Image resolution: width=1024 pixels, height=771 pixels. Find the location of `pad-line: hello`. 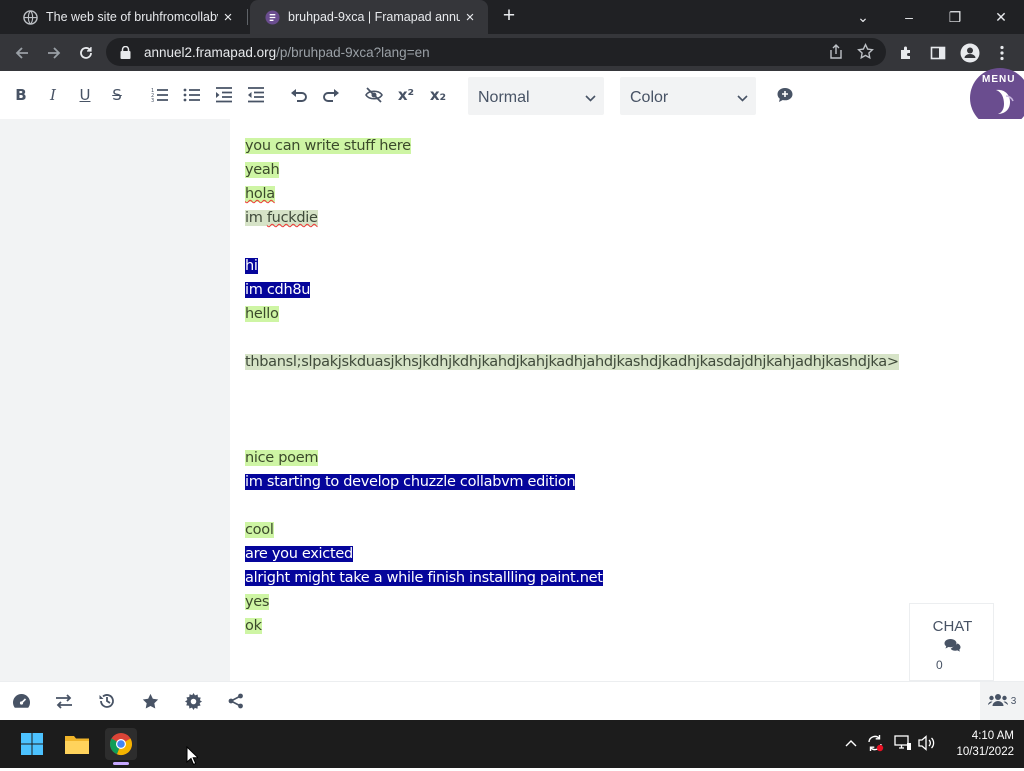

pad-line: hello is located at coordinates (262, 314).